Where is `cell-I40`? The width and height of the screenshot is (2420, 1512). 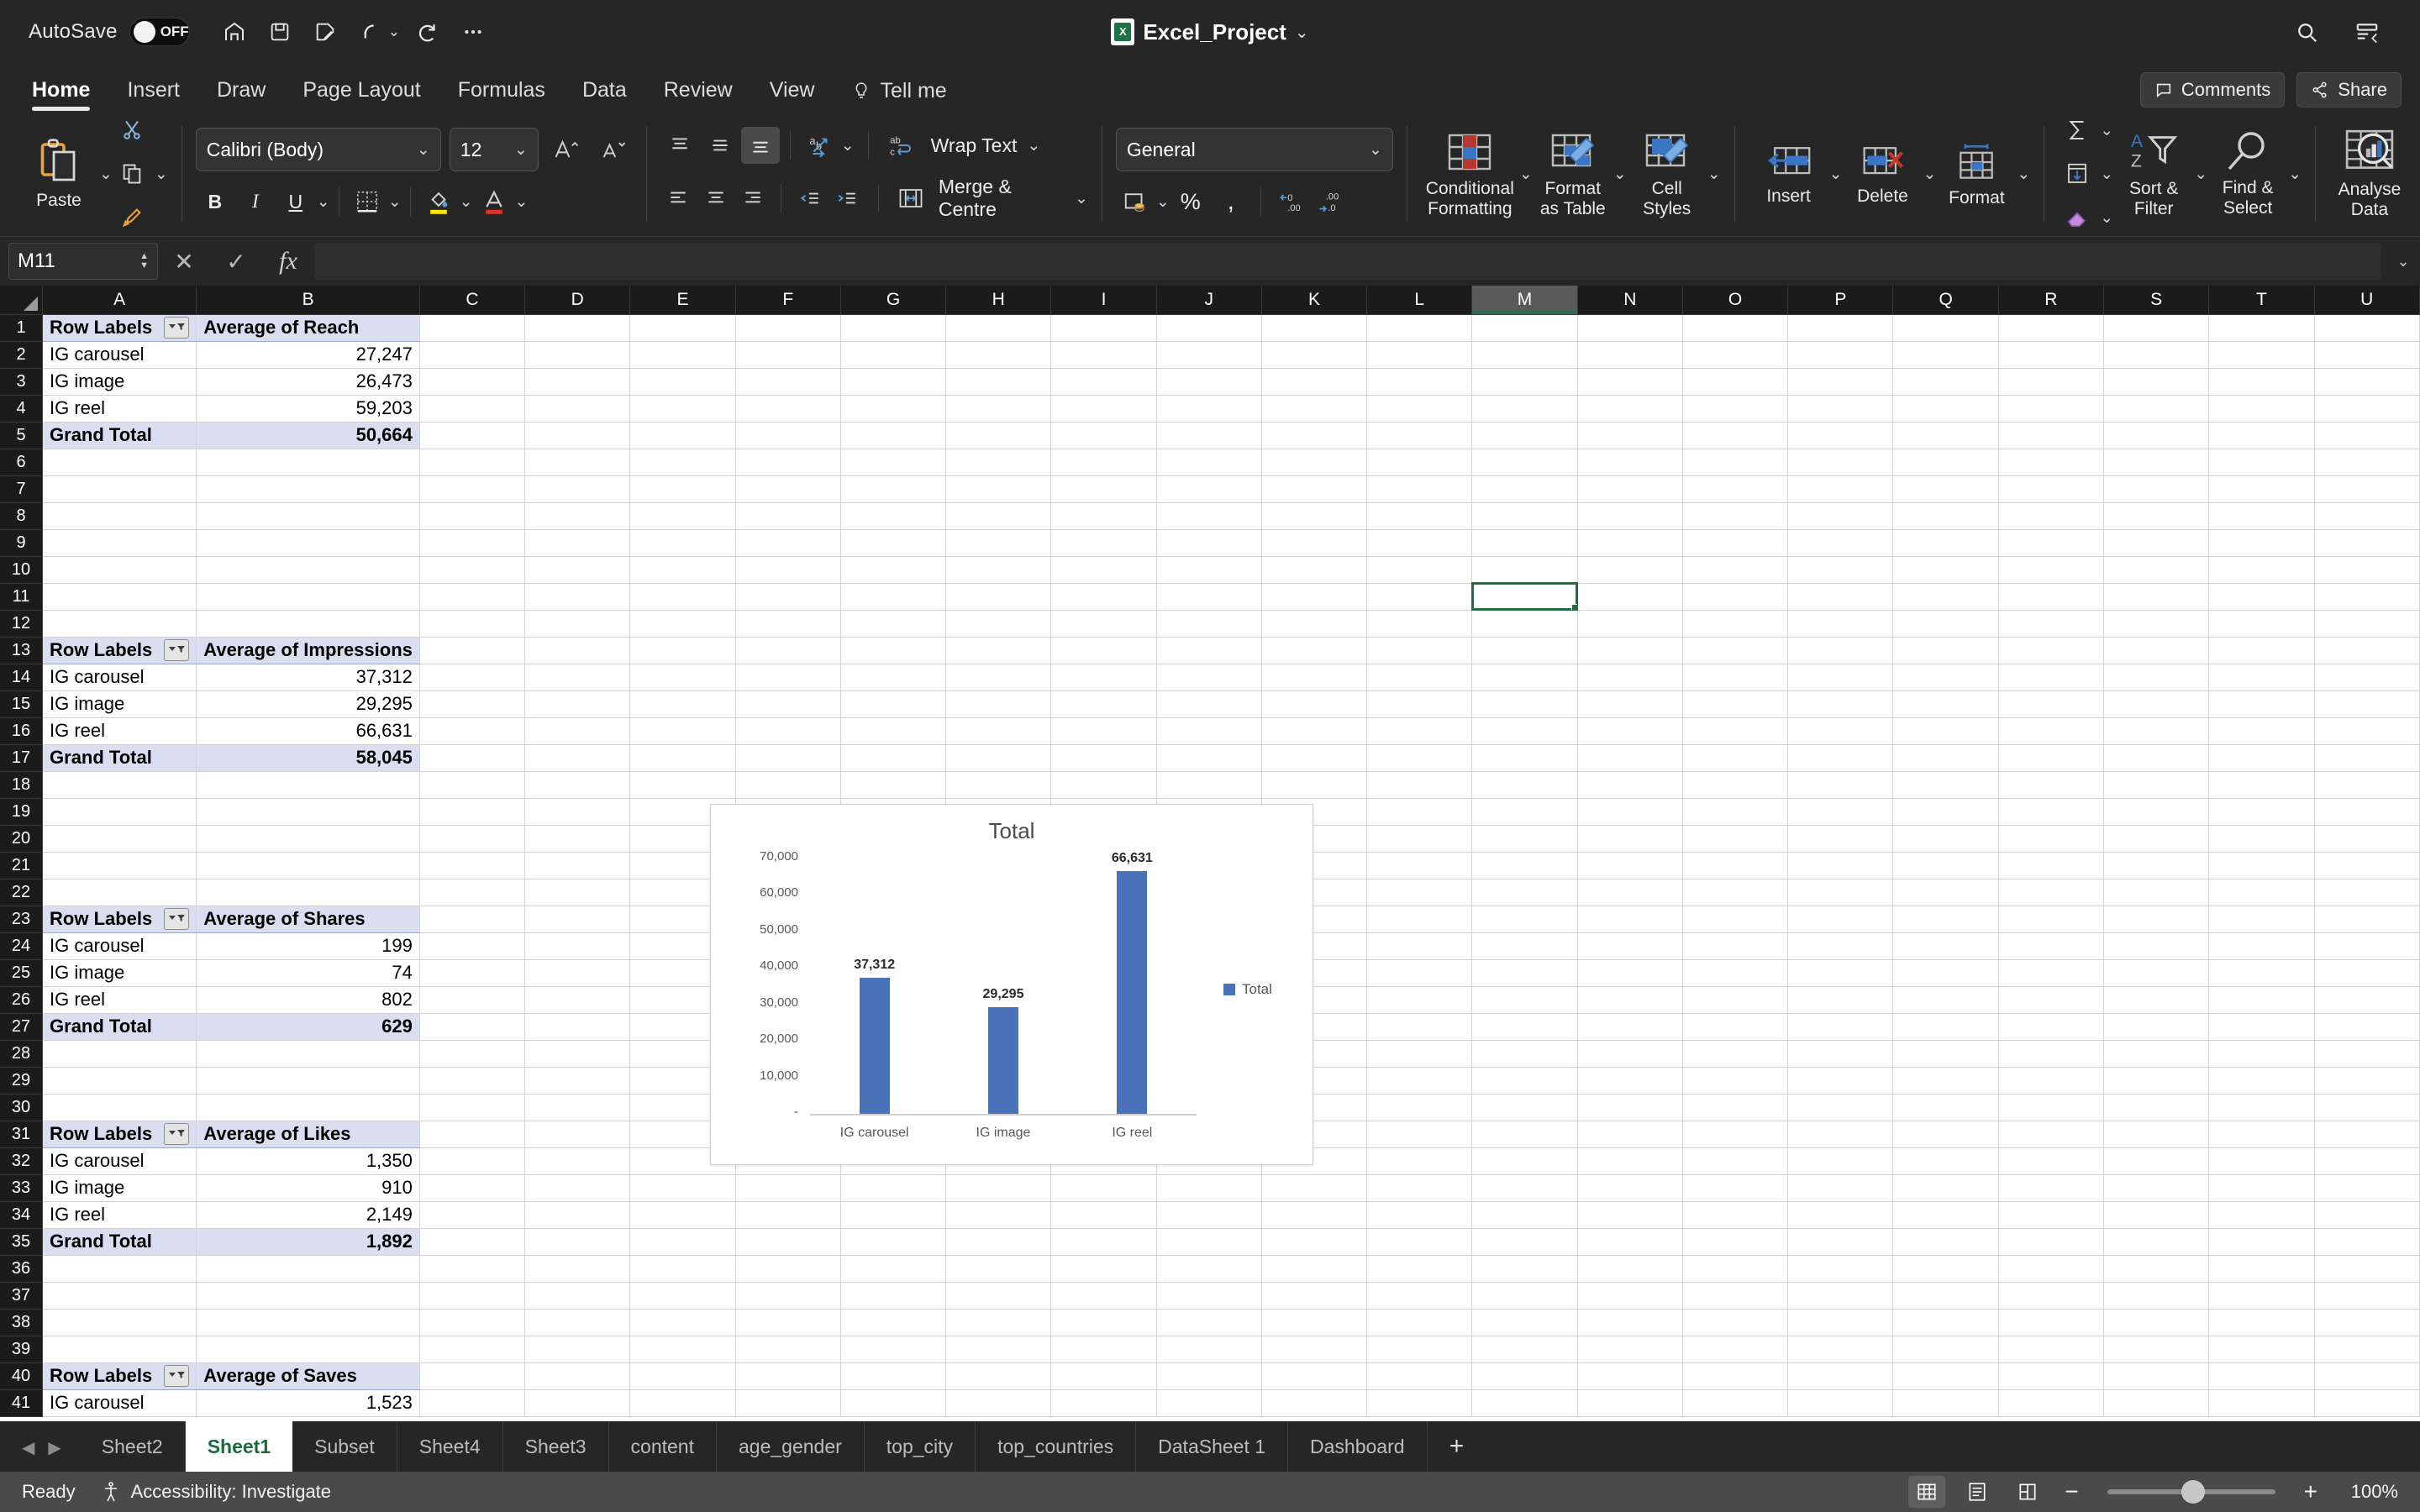
cell-I40 is located at coordinates (1104, 1376).